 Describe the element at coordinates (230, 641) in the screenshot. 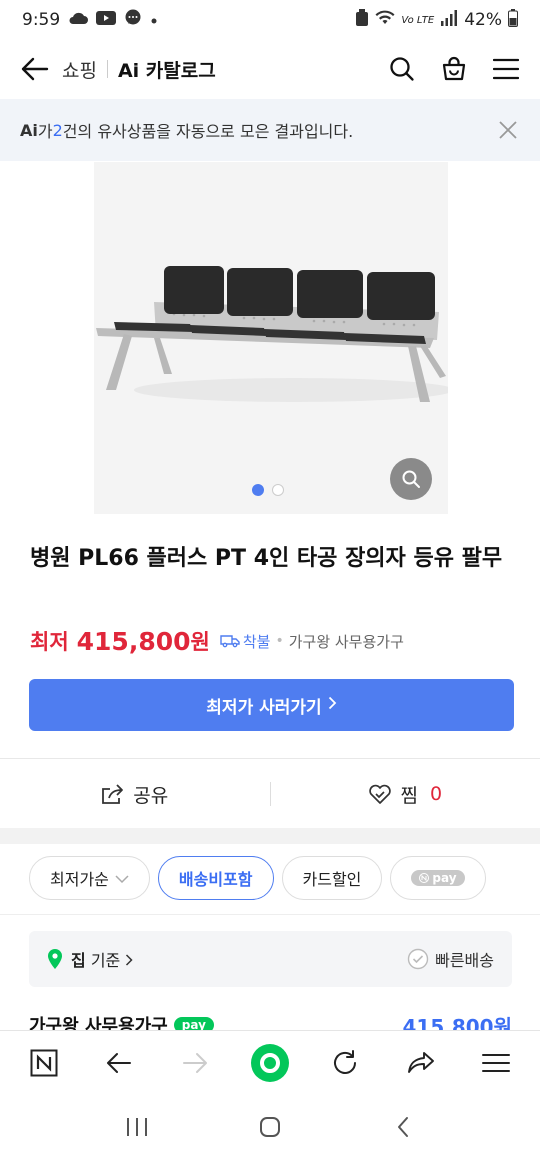

I see `truck-icon` at that location.